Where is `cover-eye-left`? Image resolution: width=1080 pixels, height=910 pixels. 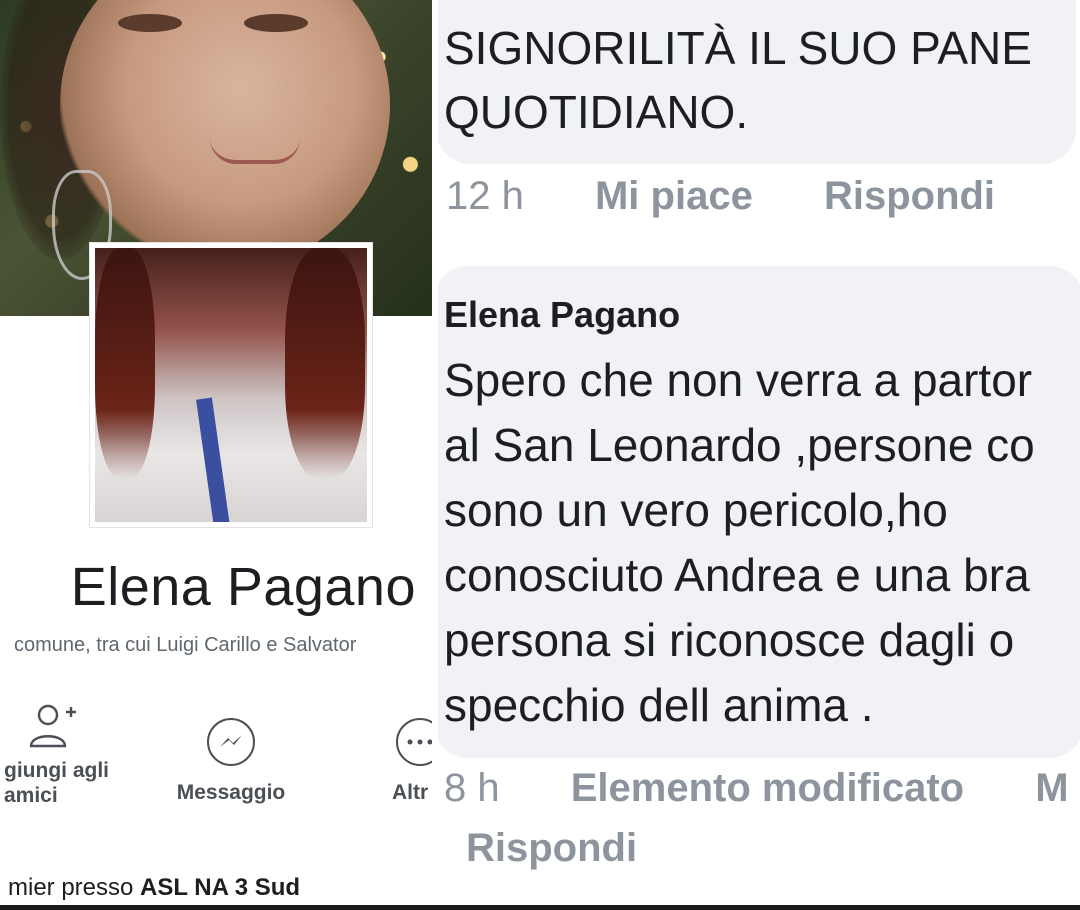 cover-eye-left is located at coordinates (150, 23).